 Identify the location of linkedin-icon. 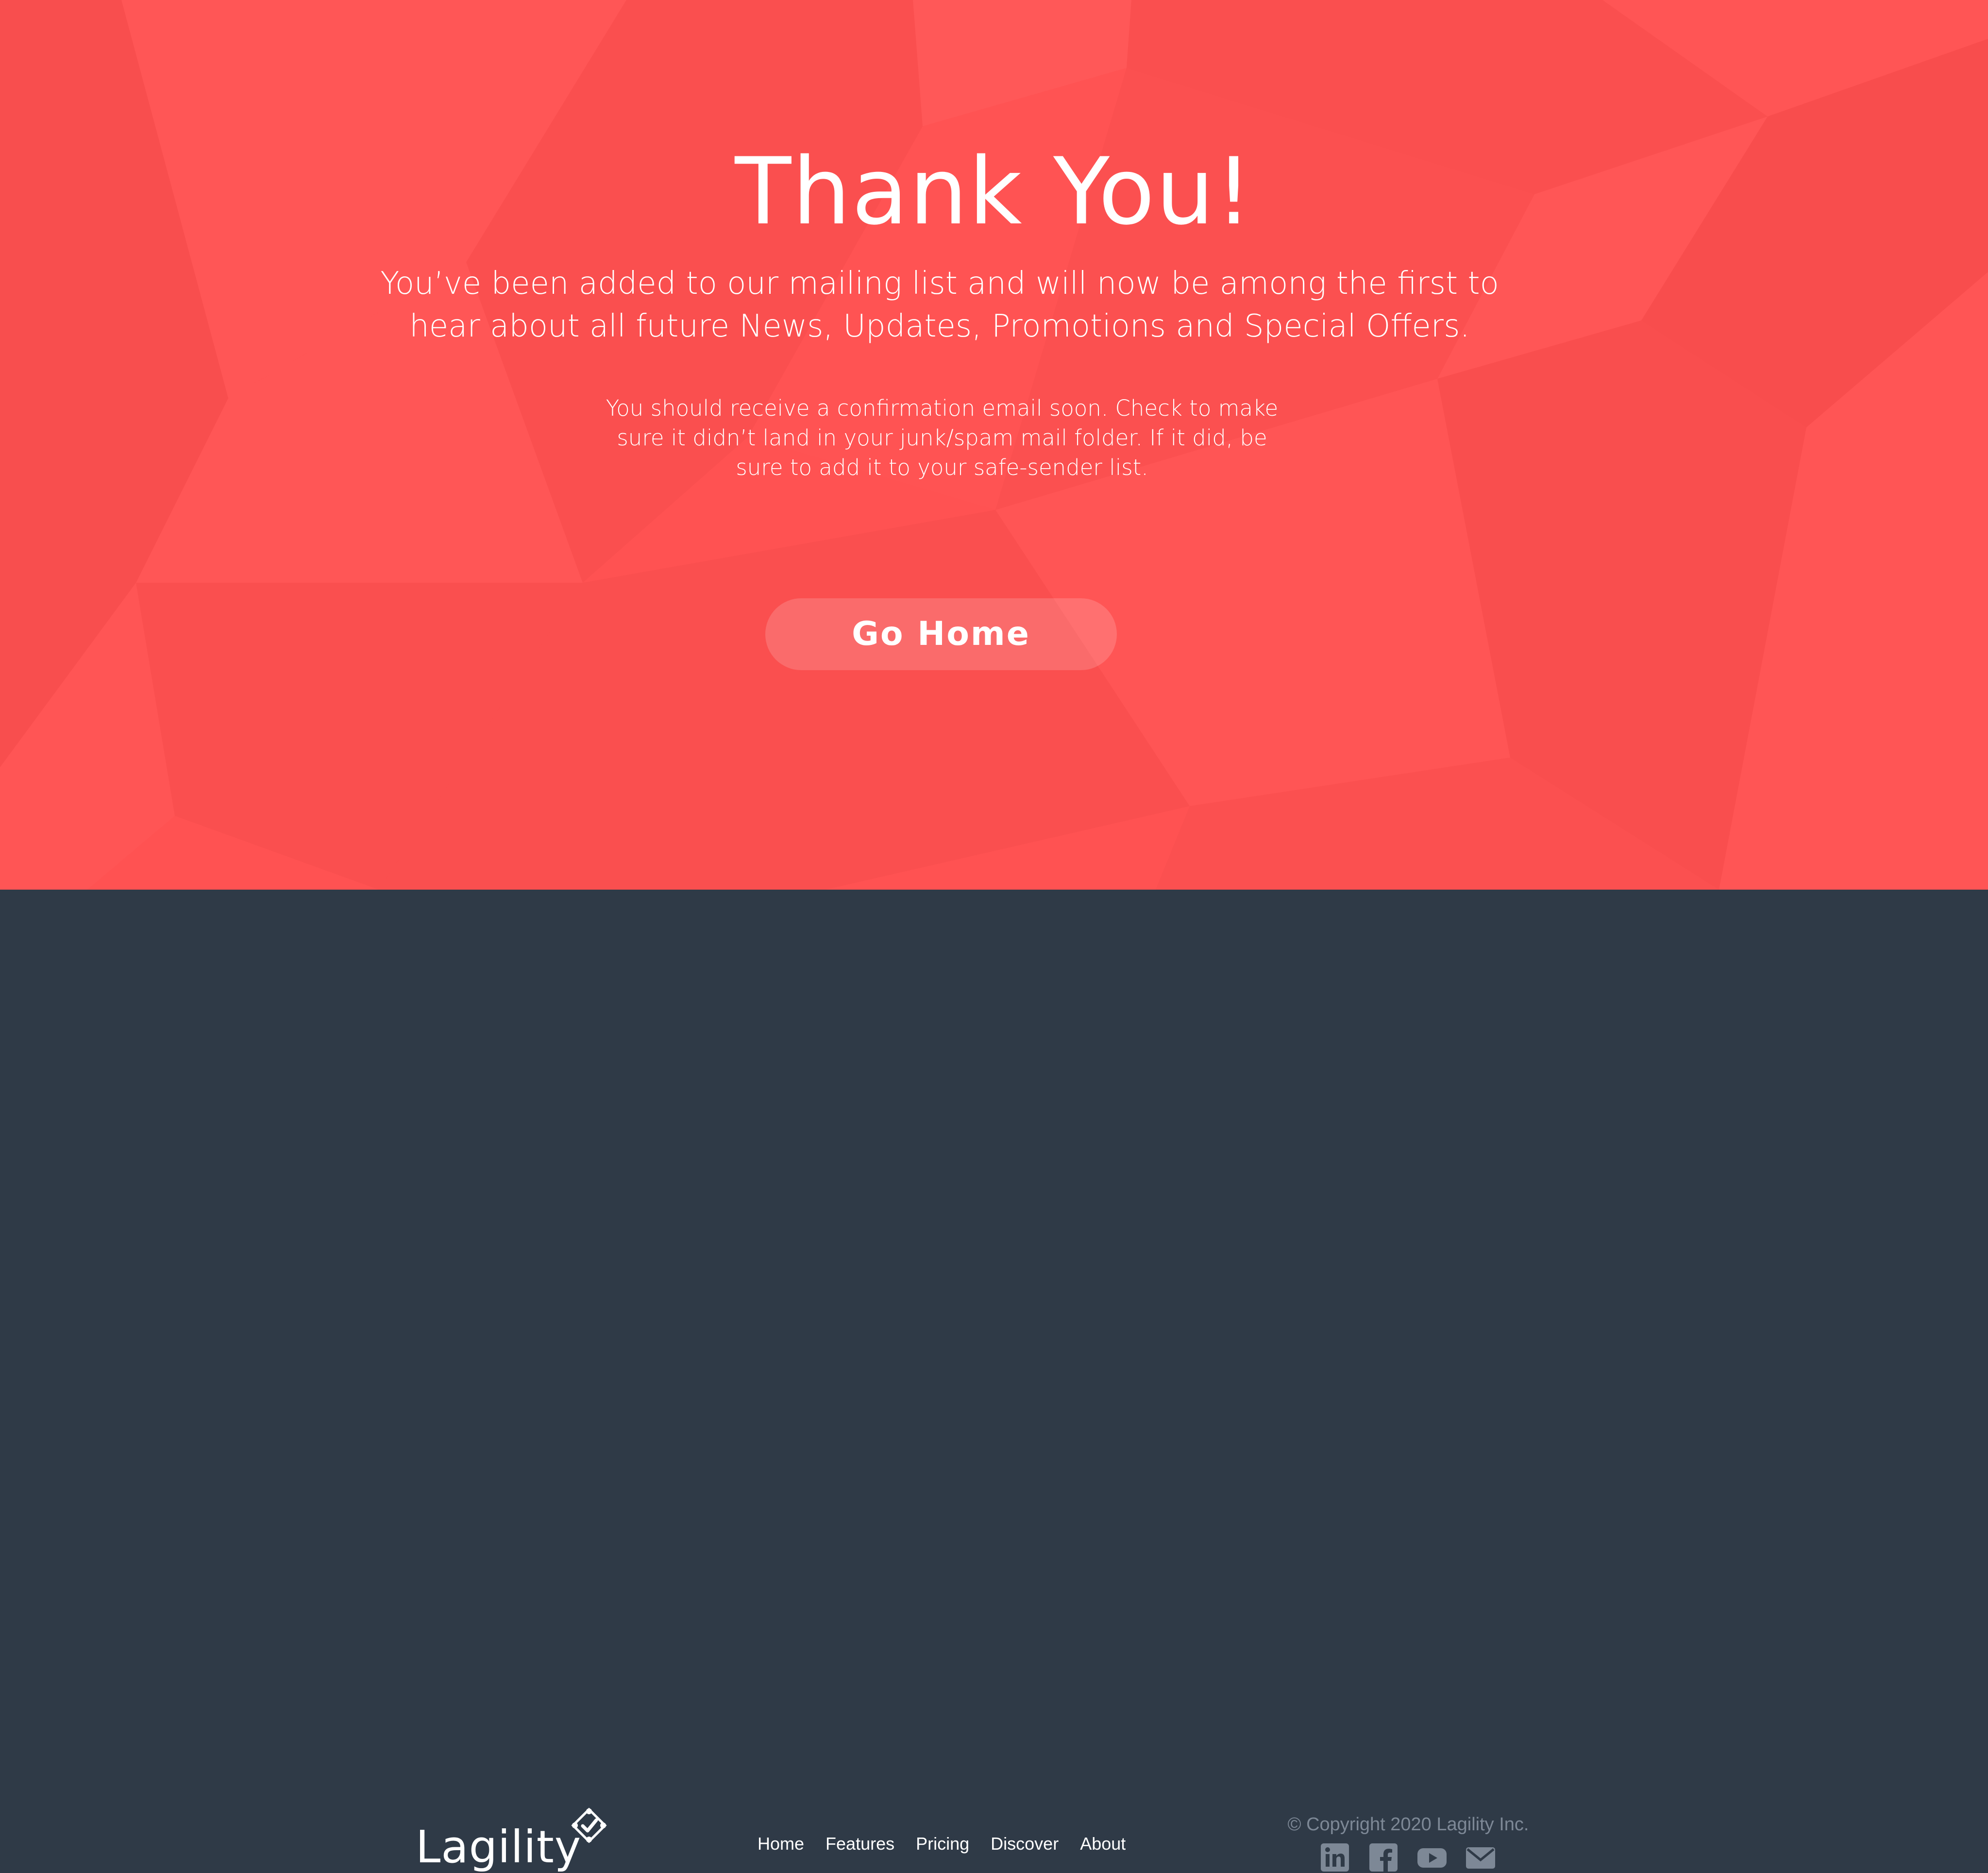
(1335, 1857).